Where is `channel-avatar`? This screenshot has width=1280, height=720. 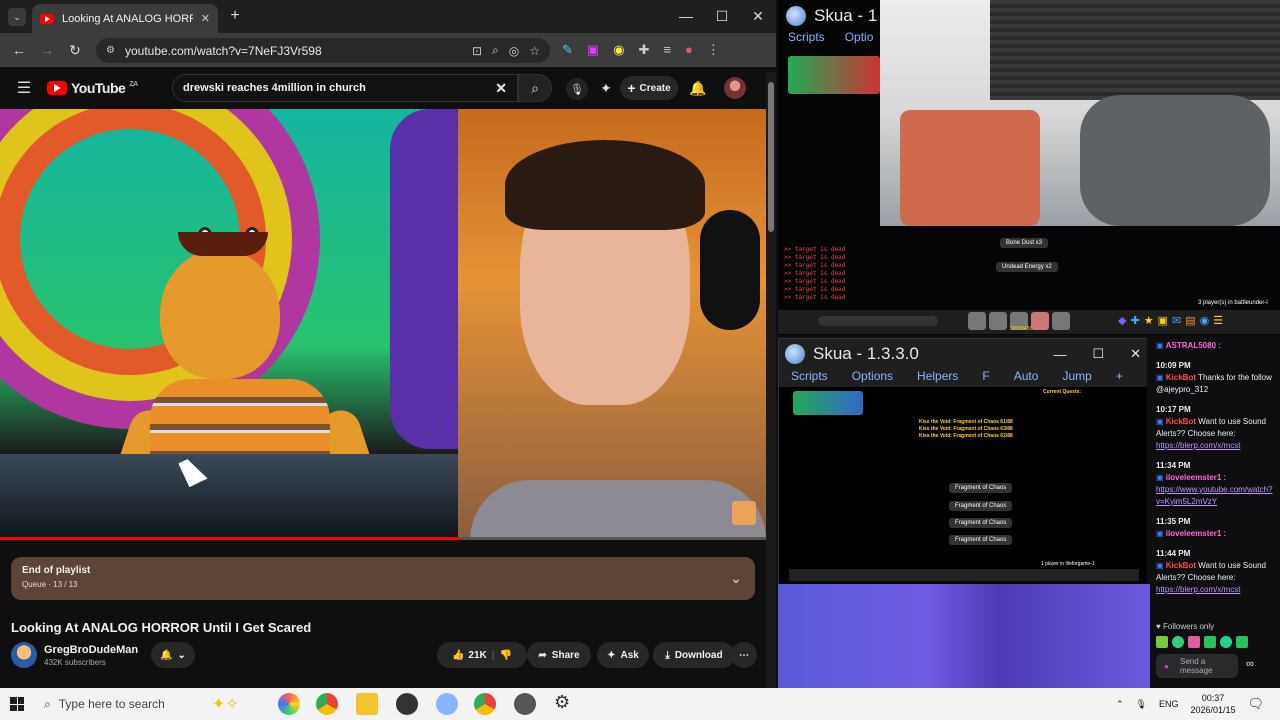
channel-avatar is located at coordinates (24, 655).